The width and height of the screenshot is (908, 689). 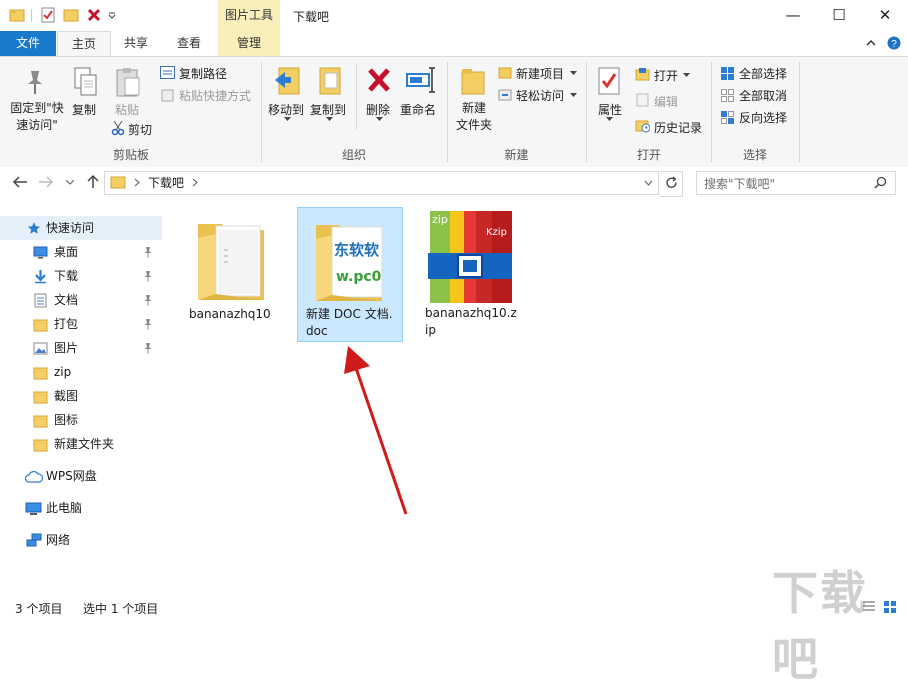 What do you see at coordinates (81, 420) in the screenshot?
I see `sidebar-item-7: 图标` at bounding box center [81, 420].